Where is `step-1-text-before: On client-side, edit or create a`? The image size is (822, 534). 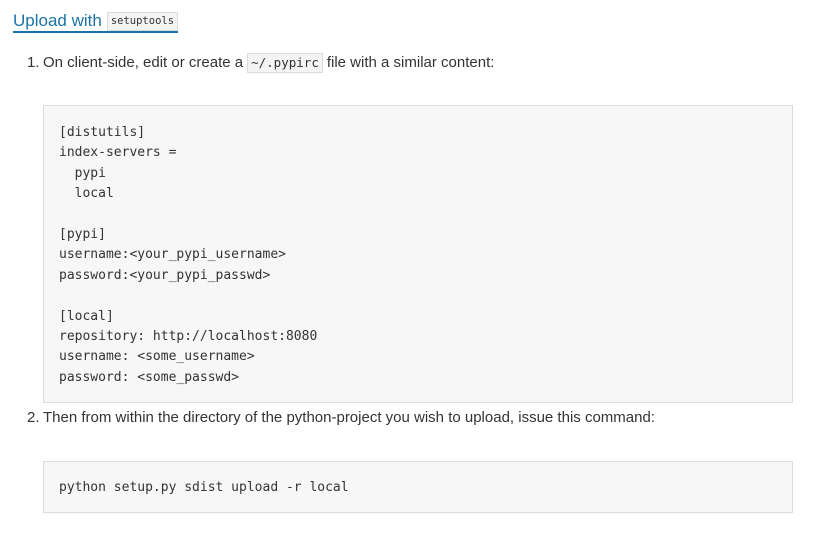
step-1-text-before: On client-side, edit or create a is located at coordinates (143, 62).